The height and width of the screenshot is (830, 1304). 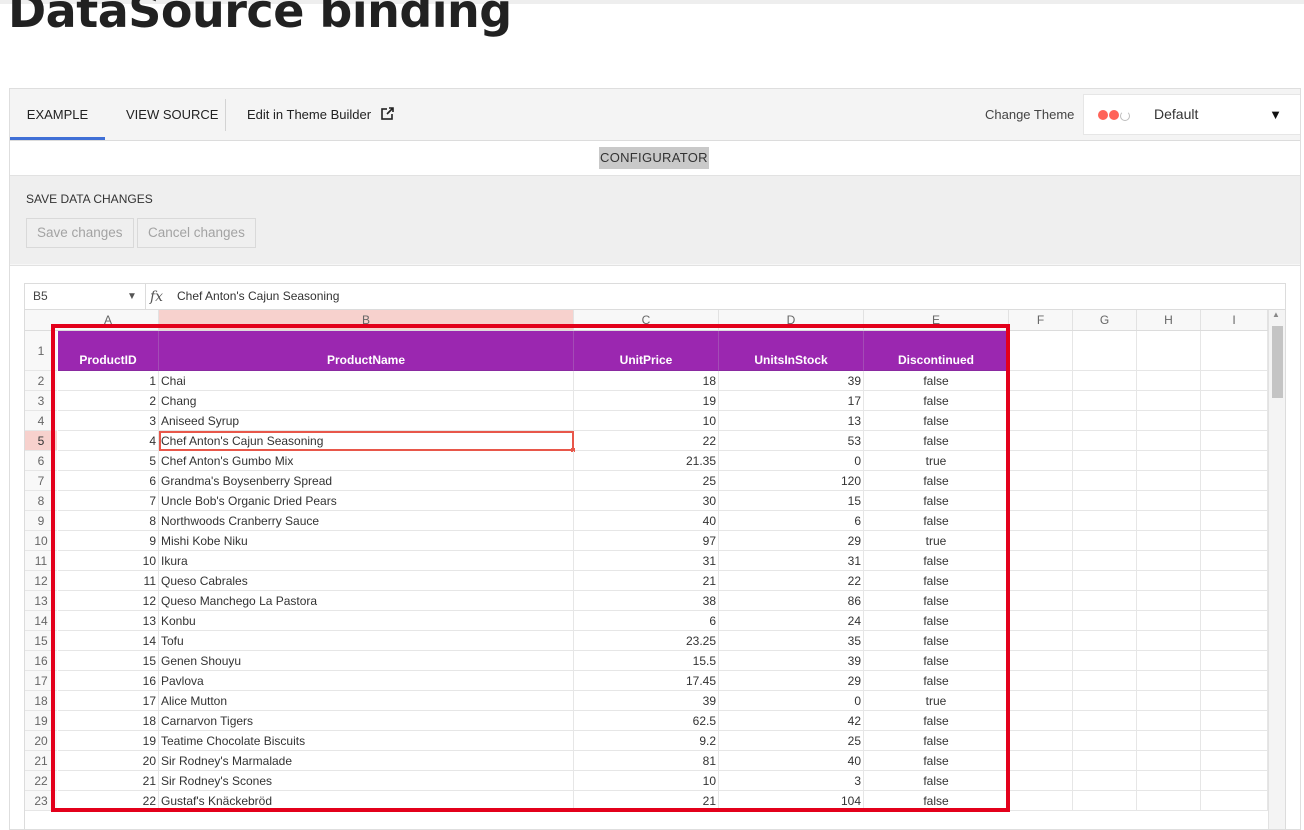 I want to click on cell: Chang, so click(x=366, y=401).